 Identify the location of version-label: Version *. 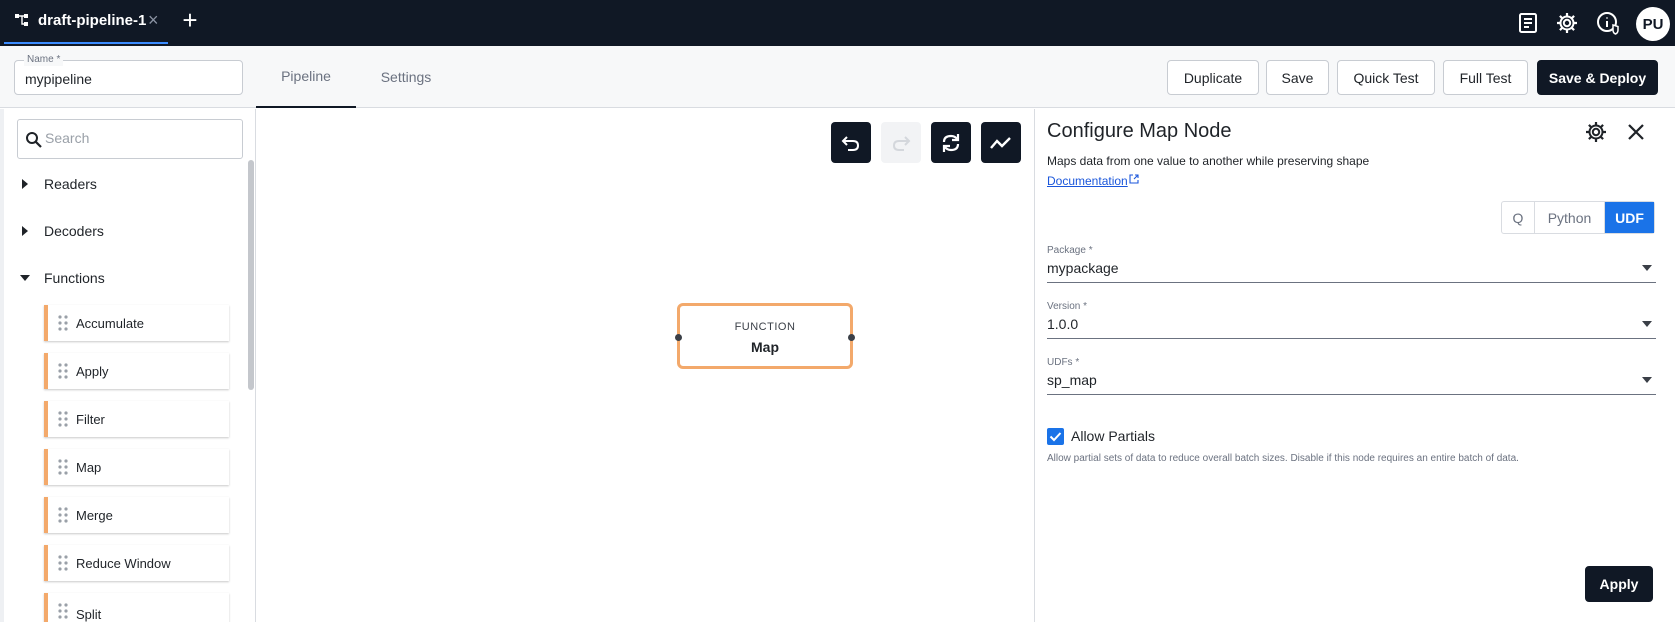
(1067, 306).